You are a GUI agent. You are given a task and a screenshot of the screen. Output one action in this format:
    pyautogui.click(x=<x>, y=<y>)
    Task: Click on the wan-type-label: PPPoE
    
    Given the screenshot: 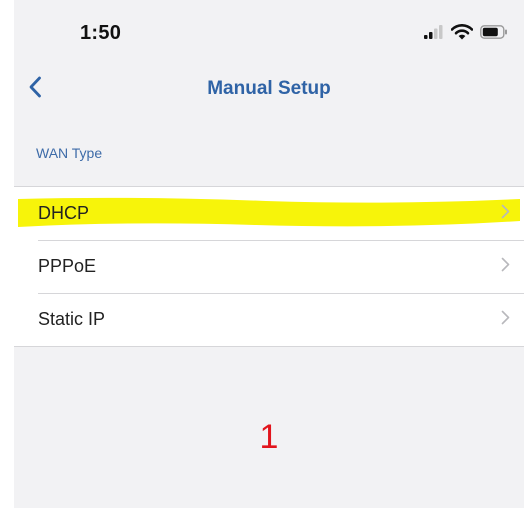 What is the action you would take?
    pyautogui.click(x=67, y=266)
    